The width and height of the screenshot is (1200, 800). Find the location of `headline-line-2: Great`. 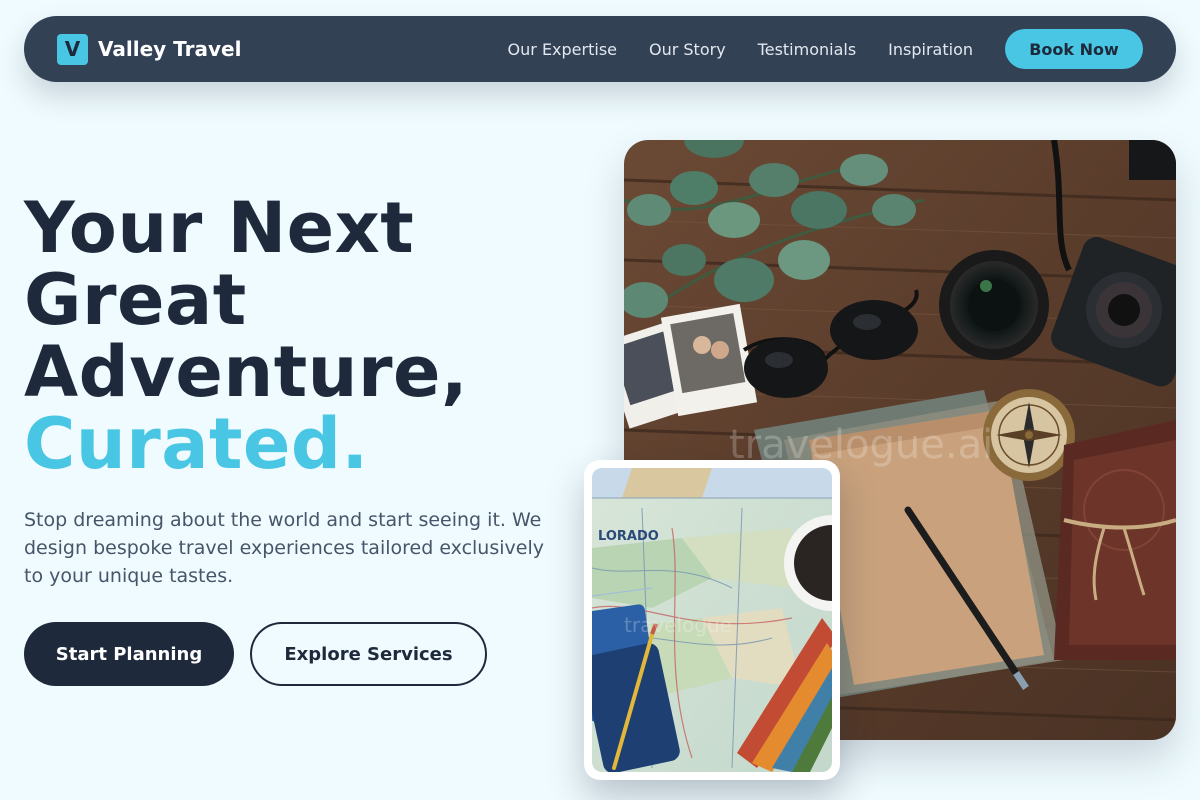

headline-line-2: Great is located at coordinates (135, 300).